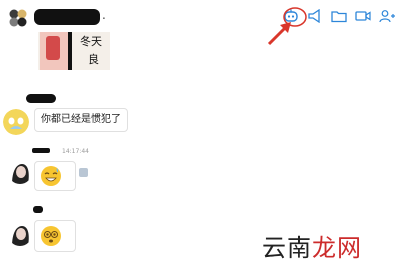  What do you see at coordinates (104, 15) in the screenshot?
I see `chat-title-suffix: .` at bounding box center [104, 15].